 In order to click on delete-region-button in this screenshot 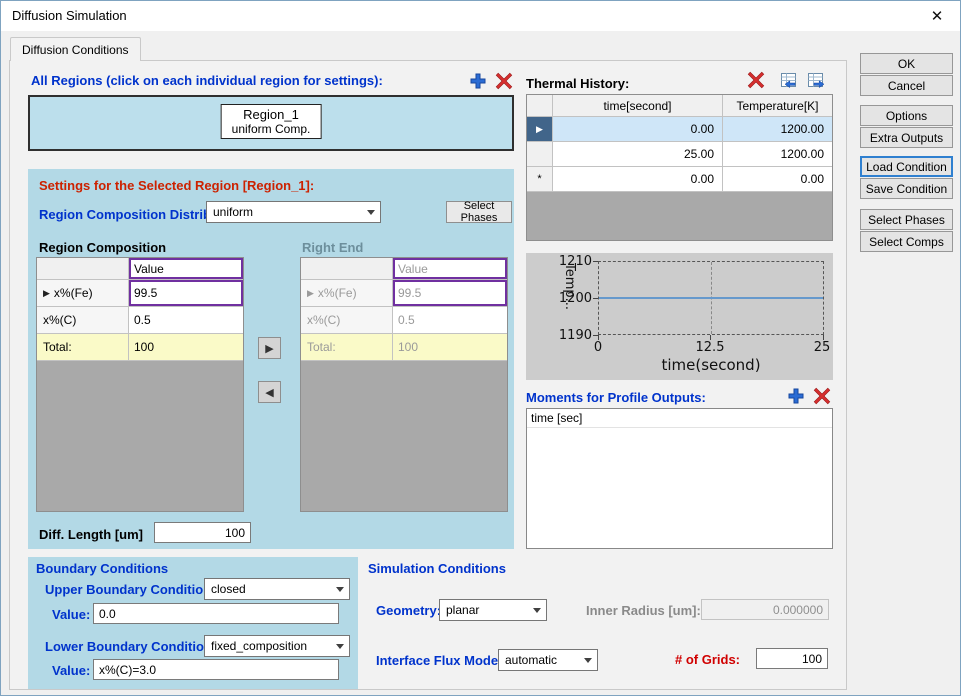, I will do `click(504, 81)`.